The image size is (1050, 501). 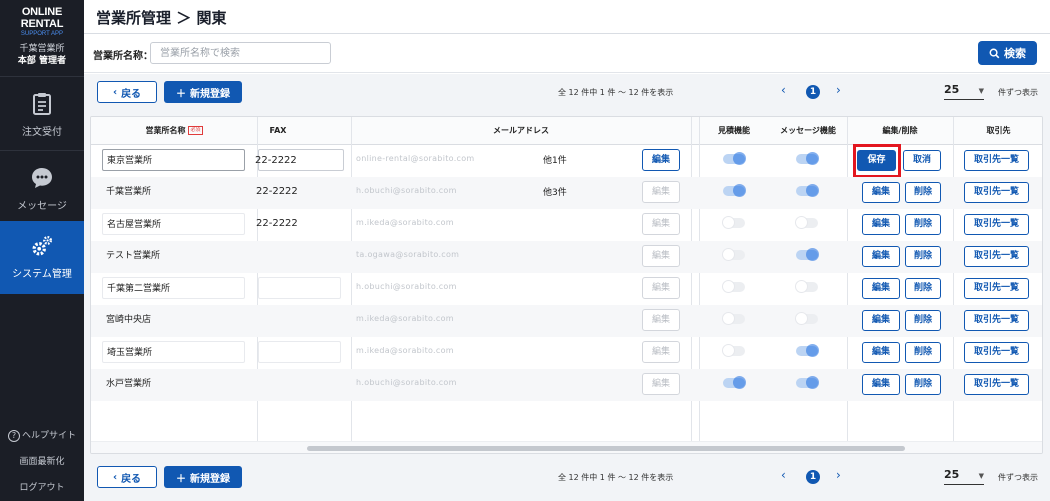 I want to click on per-page-value: 25, so click(x=952, y=474).